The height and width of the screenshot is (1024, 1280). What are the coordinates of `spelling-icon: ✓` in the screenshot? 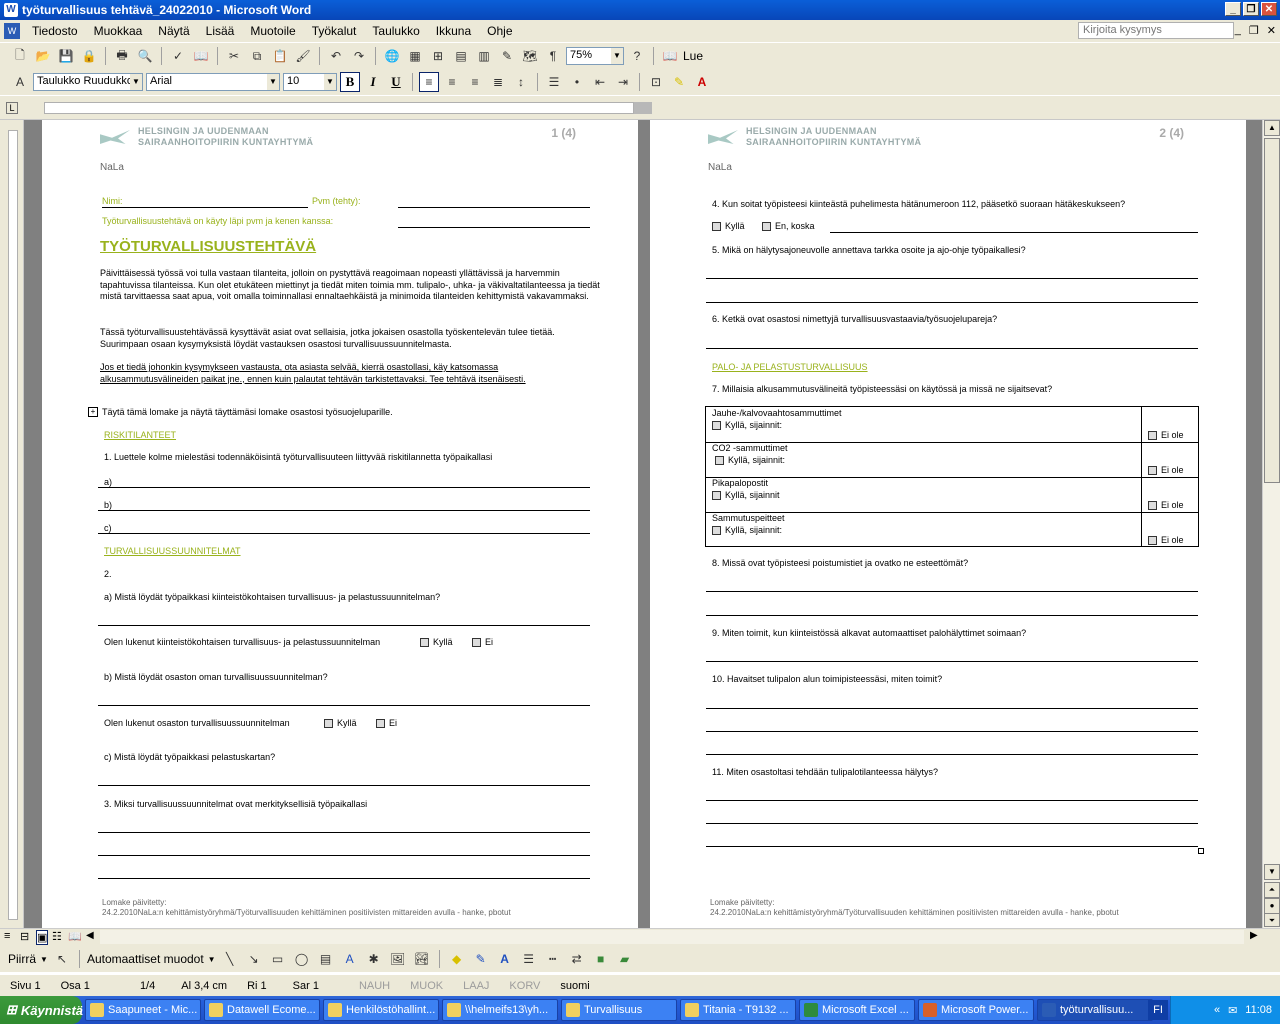 It's located at (178, 56).